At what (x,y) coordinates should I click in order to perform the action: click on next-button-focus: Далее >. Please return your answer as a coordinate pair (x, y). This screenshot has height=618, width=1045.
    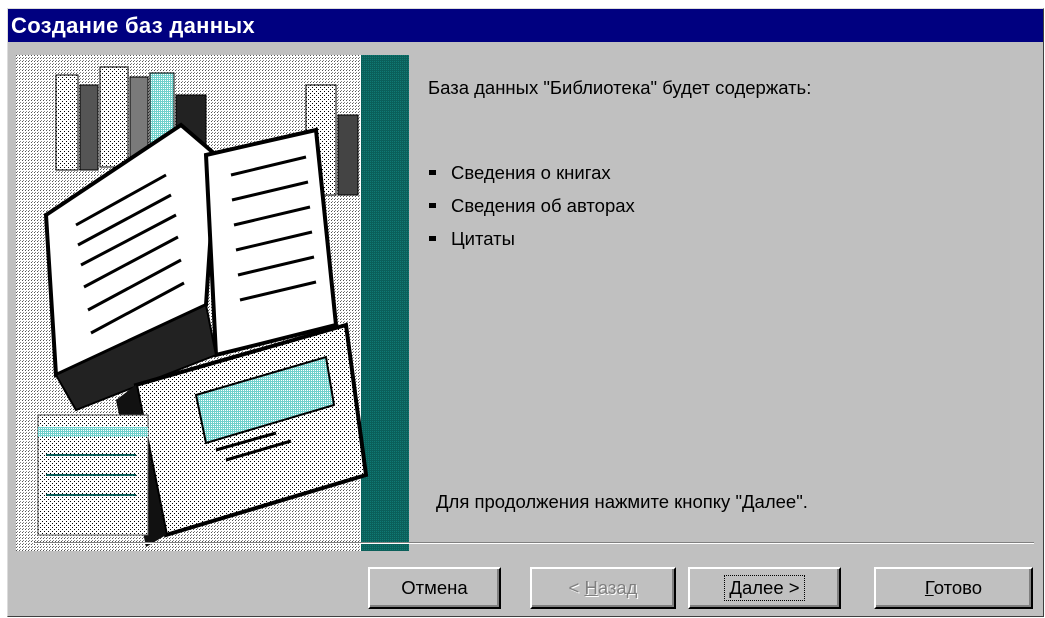
    Looking at the image, I should click on (764, 588).